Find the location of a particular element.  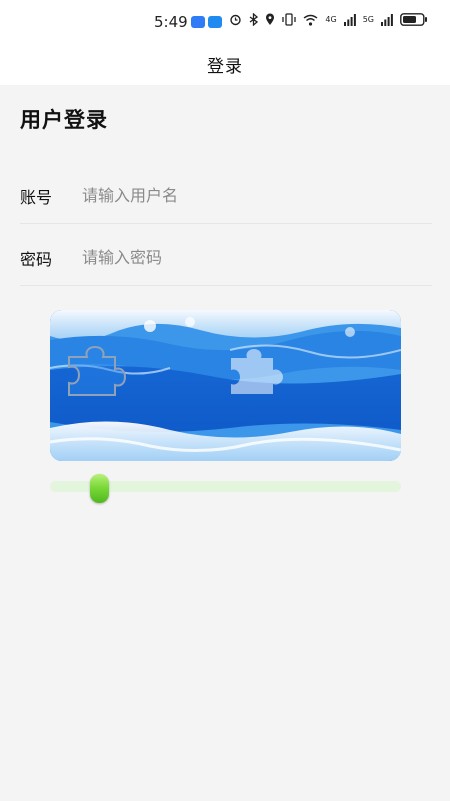

account-label: 账号 is located at coordinates (36, 197).